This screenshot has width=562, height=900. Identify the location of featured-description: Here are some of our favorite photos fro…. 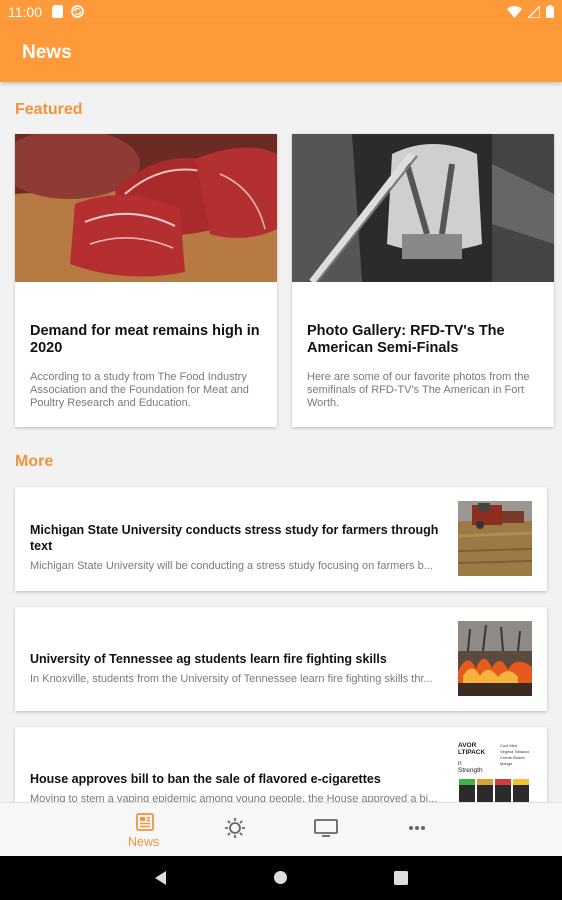
(418, 390).